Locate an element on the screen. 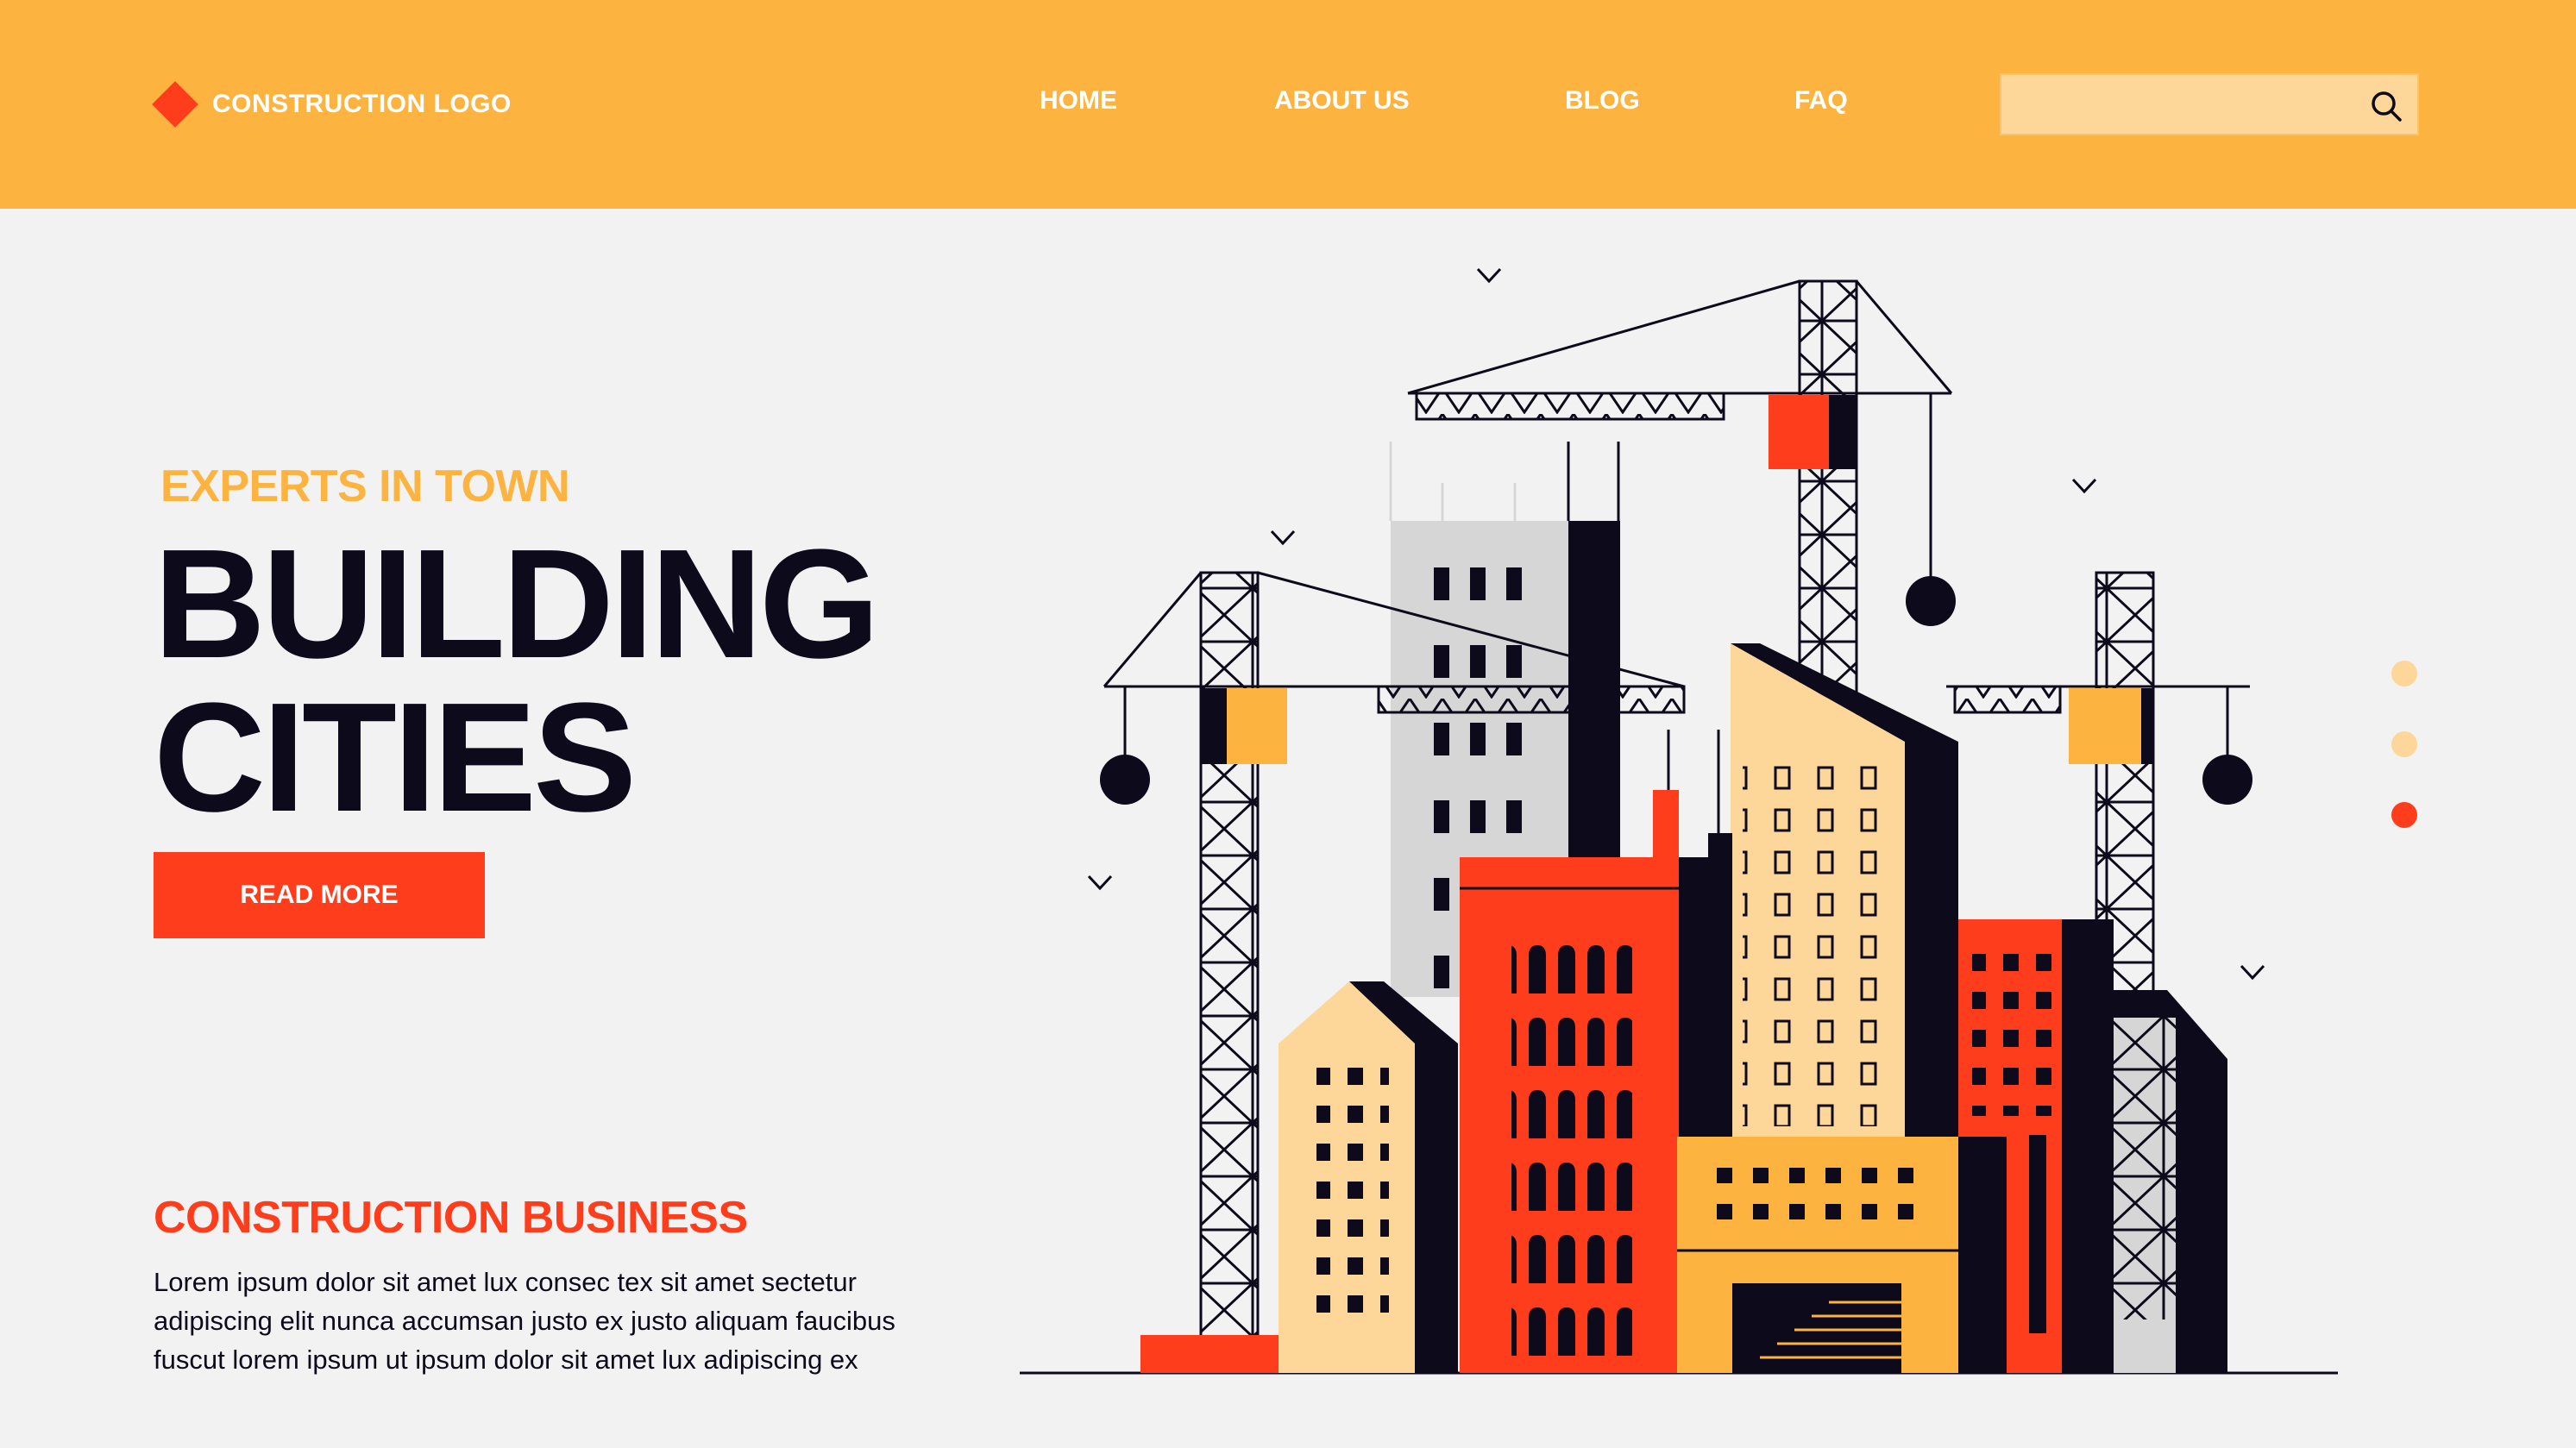 The height and width of the screenshot is (1448, 2576). headline-line-2: CITIES is located at coordinates (395, 757).